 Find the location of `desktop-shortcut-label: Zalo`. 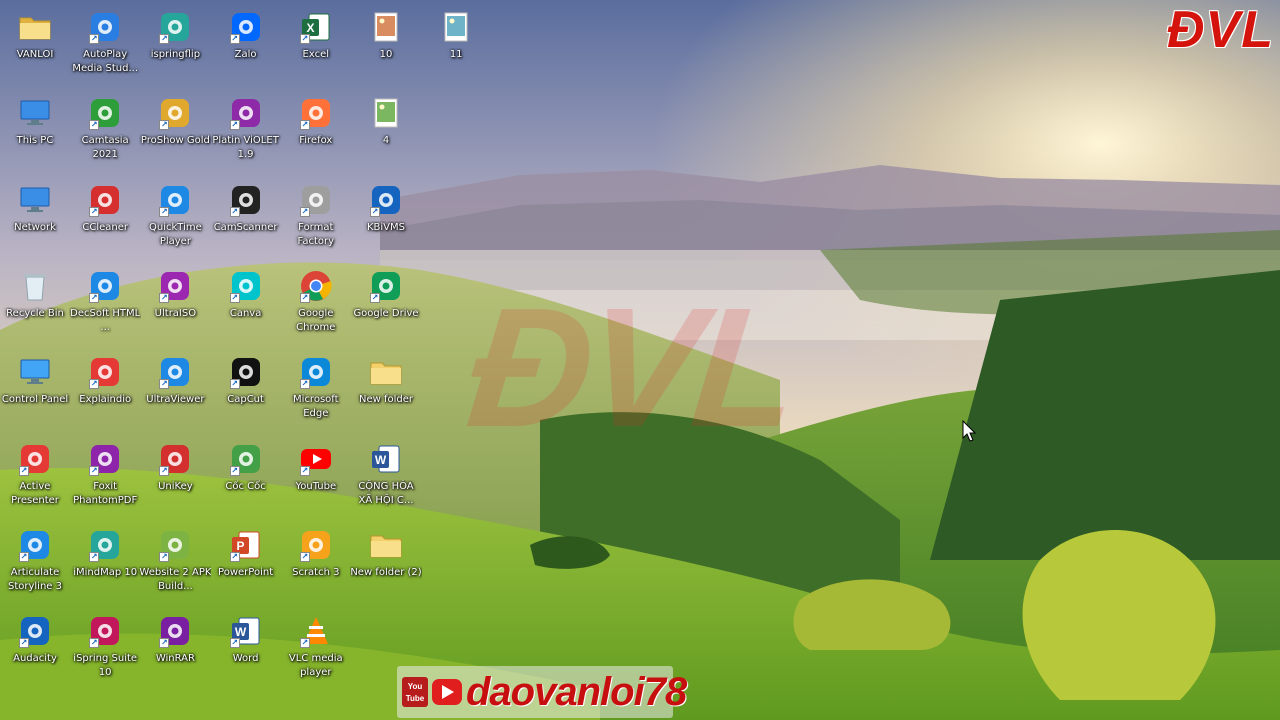

desktop-shortcut-label: Zalo is located at coordinates (245, 54).